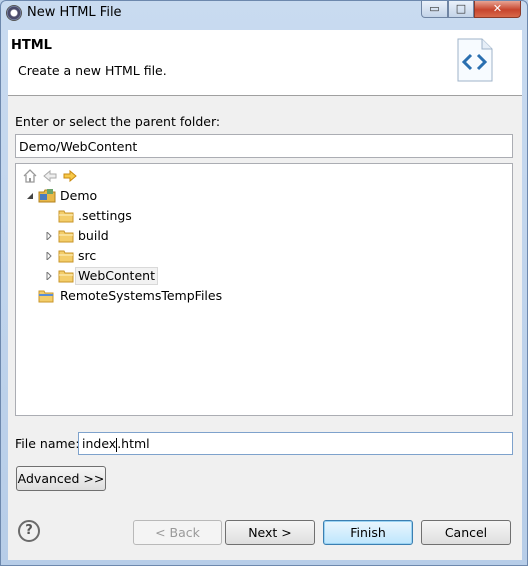  What do you see at coordinates (14, 13) in the screenshot?
I see `eclipse-icon` at bounding box center [14, 13].